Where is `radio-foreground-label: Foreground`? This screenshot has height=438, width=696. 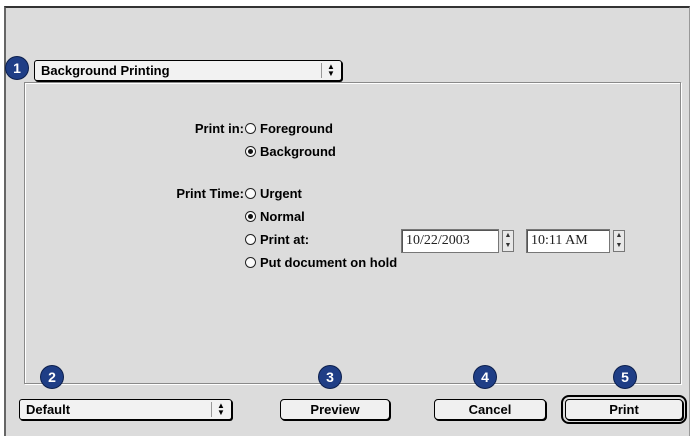
radio-foreground-label: Foreground is located at coordinates (296, 128).